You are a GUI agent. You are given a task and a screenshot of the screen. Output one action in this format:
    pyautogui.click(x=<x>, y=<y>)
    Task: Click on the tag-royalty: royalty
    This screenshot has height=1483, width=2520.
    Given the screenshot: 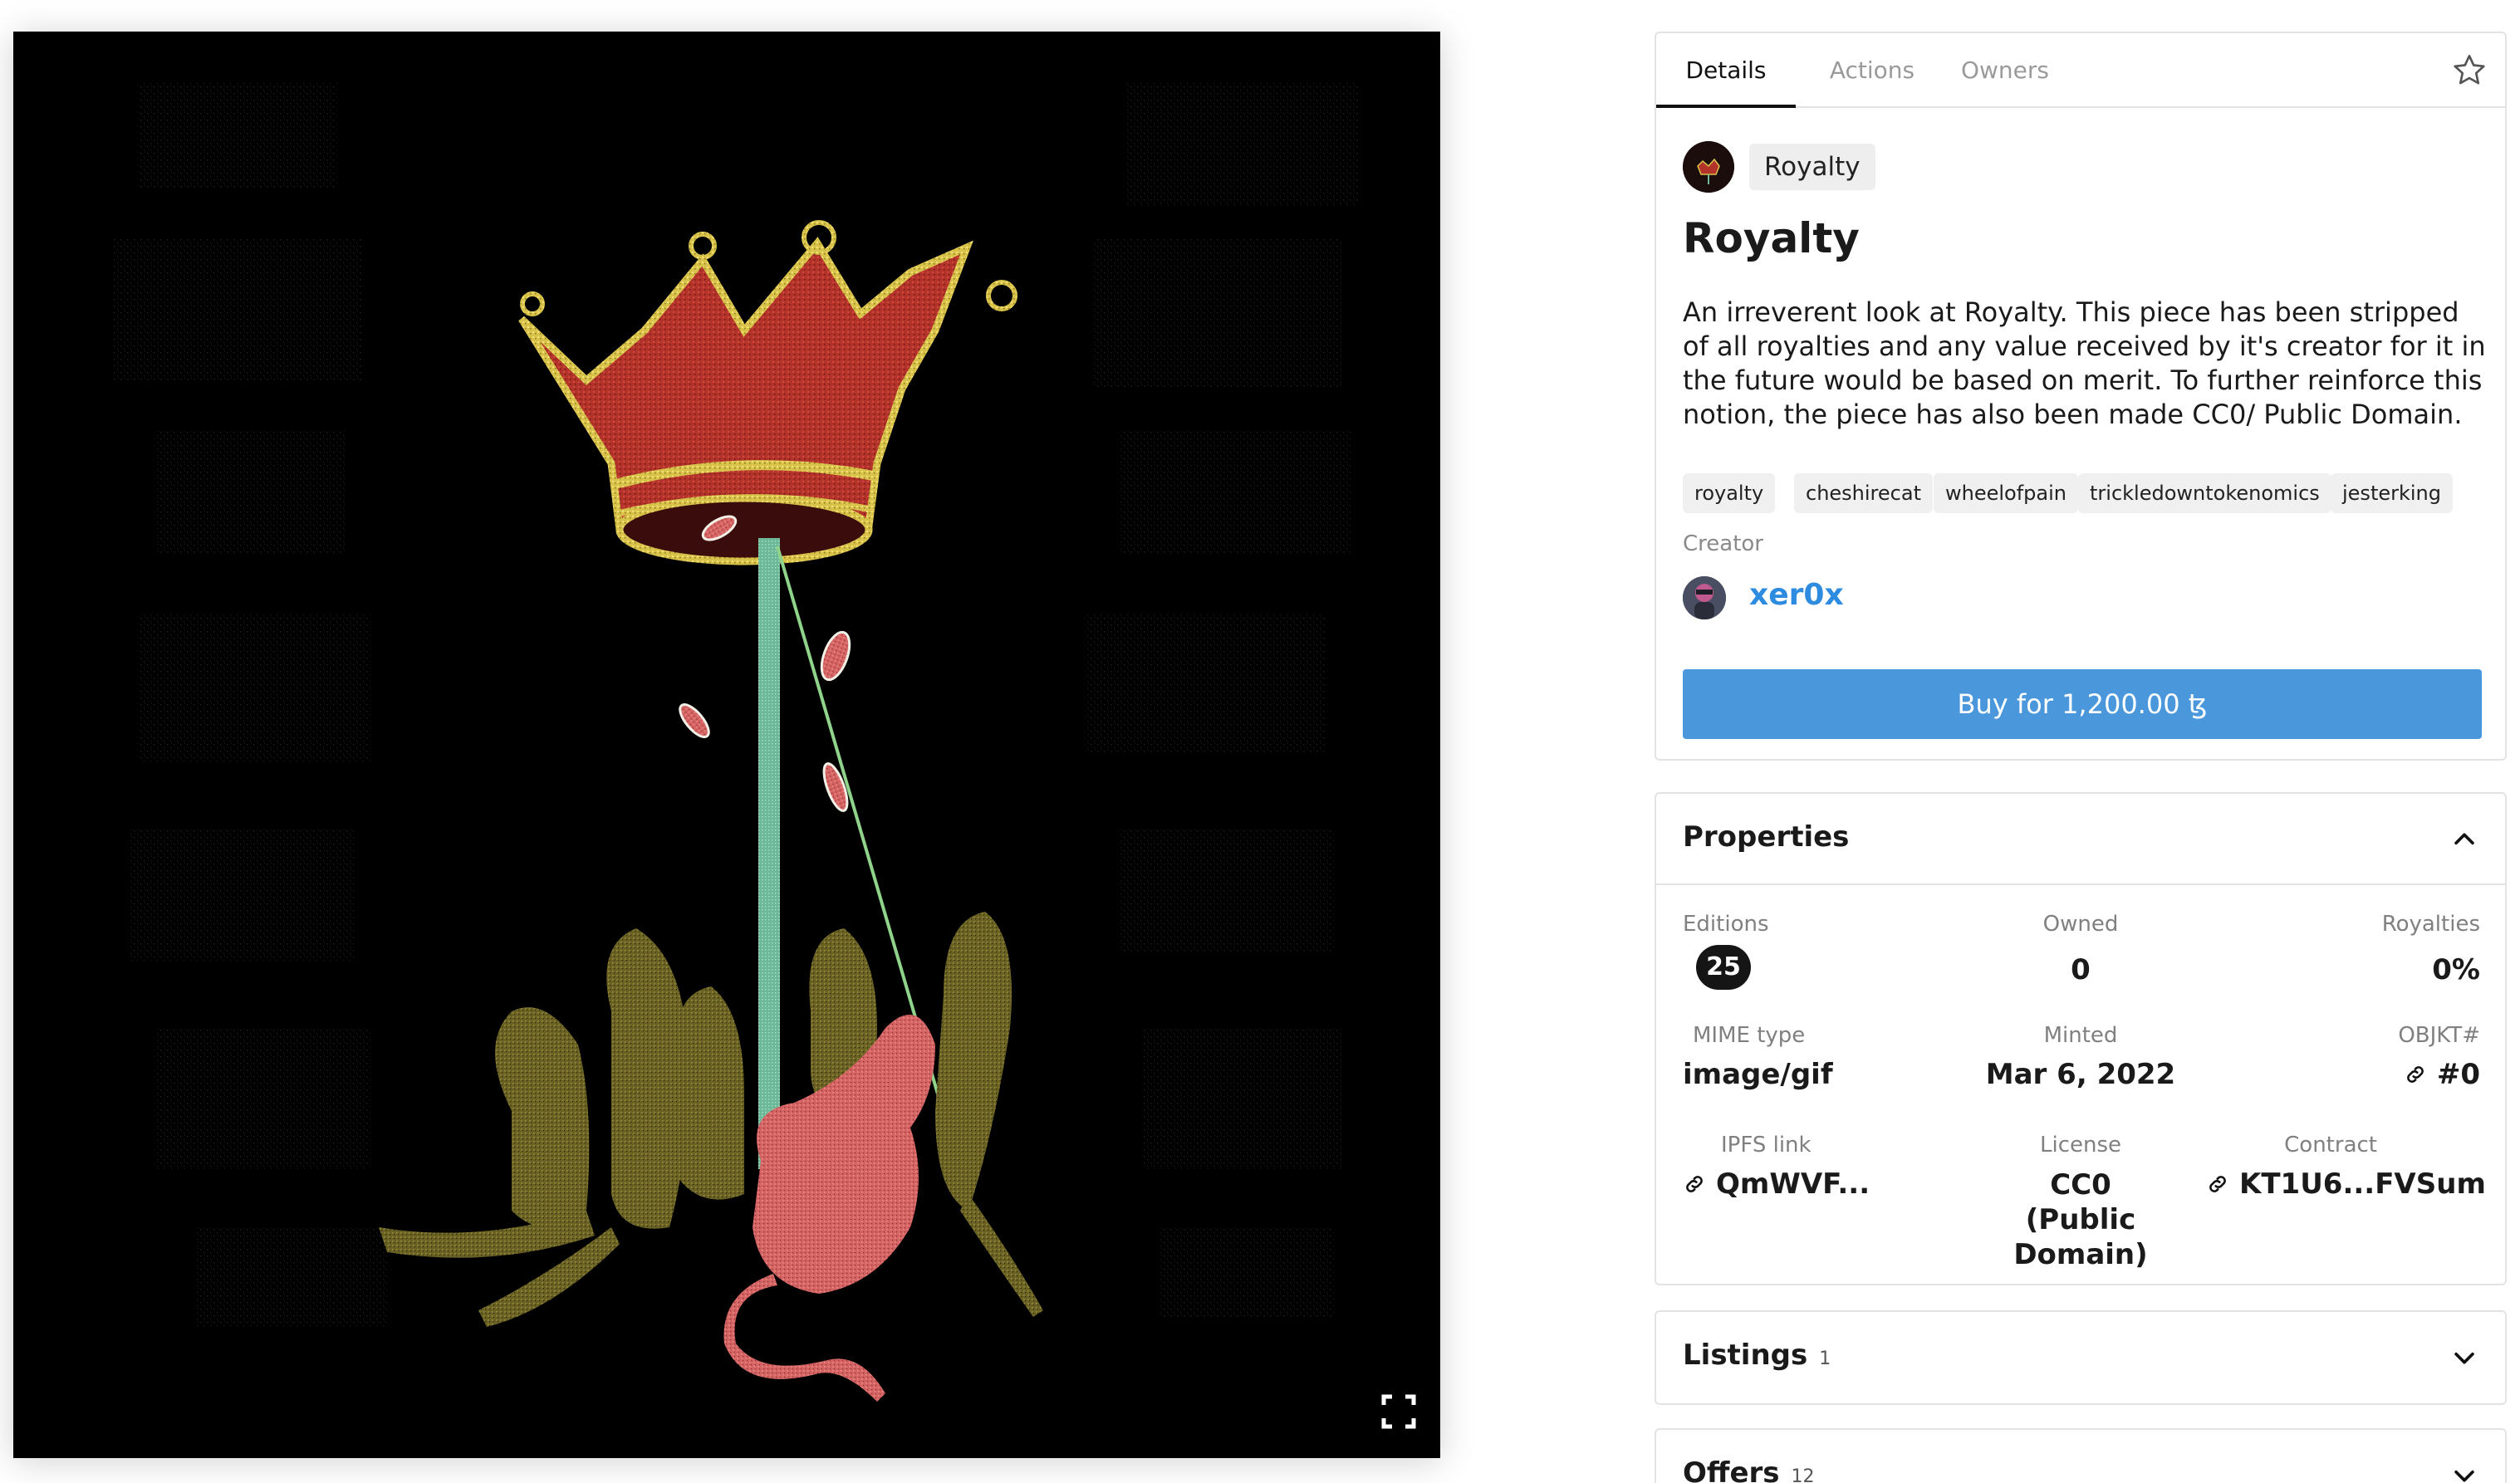 What is the action you would take?
    pyautogui.click(x=1729, y=493)
    